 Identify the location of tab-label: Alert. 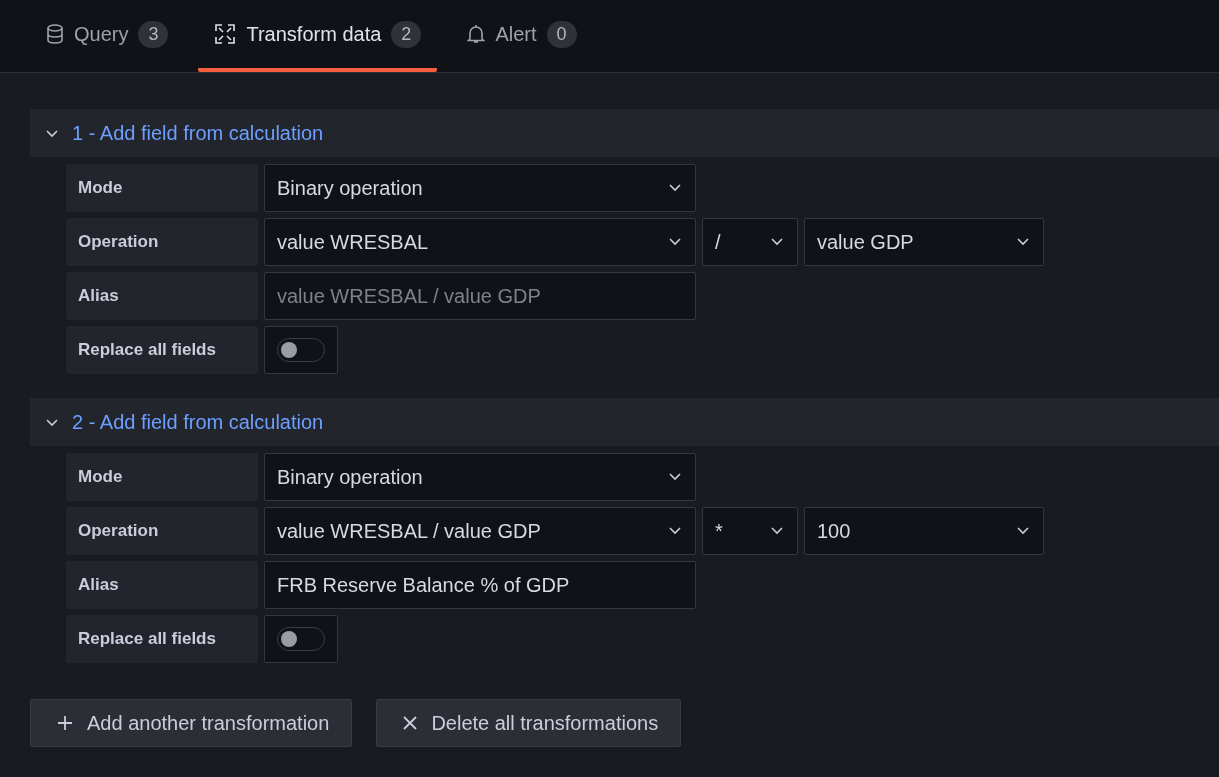
(516, 34).